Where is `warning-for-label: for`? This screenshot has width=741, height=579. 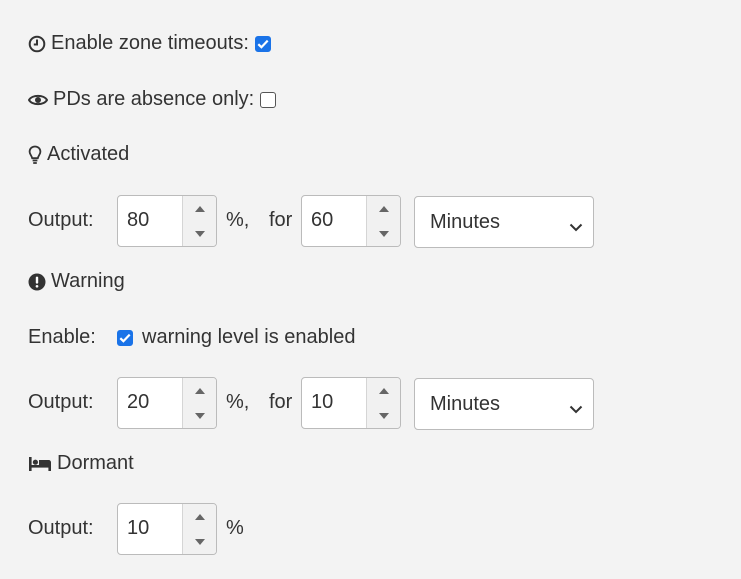 warning-for-label: for is located at coordinates (281, 402).